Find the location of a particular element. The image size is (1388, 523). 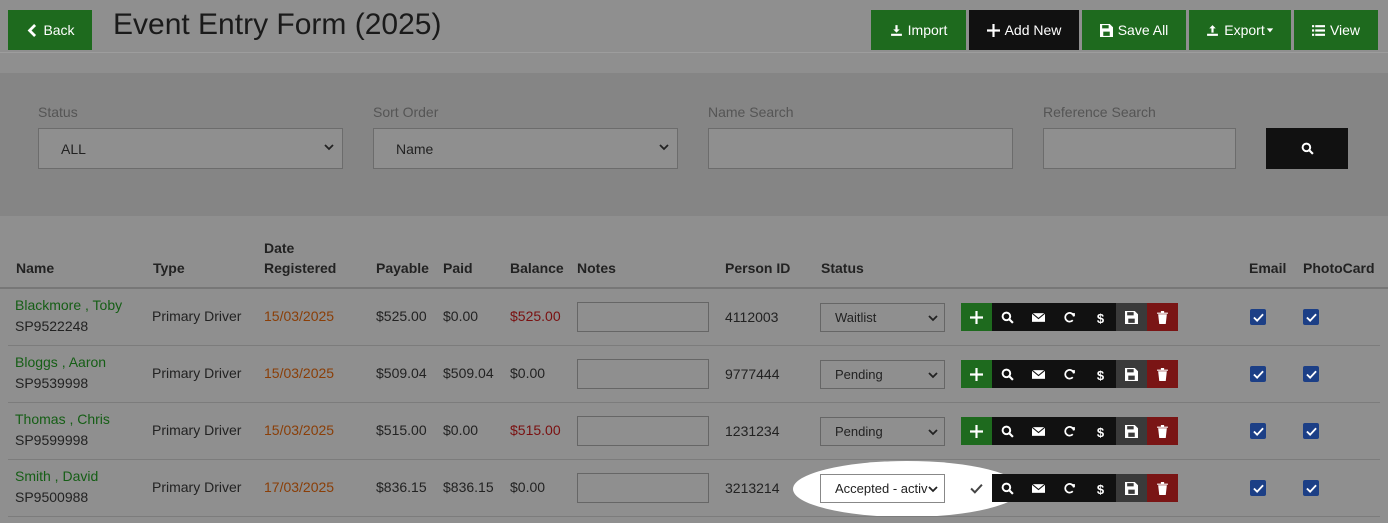

payable-amount: $836.15 is located at coordinates (401, 487).